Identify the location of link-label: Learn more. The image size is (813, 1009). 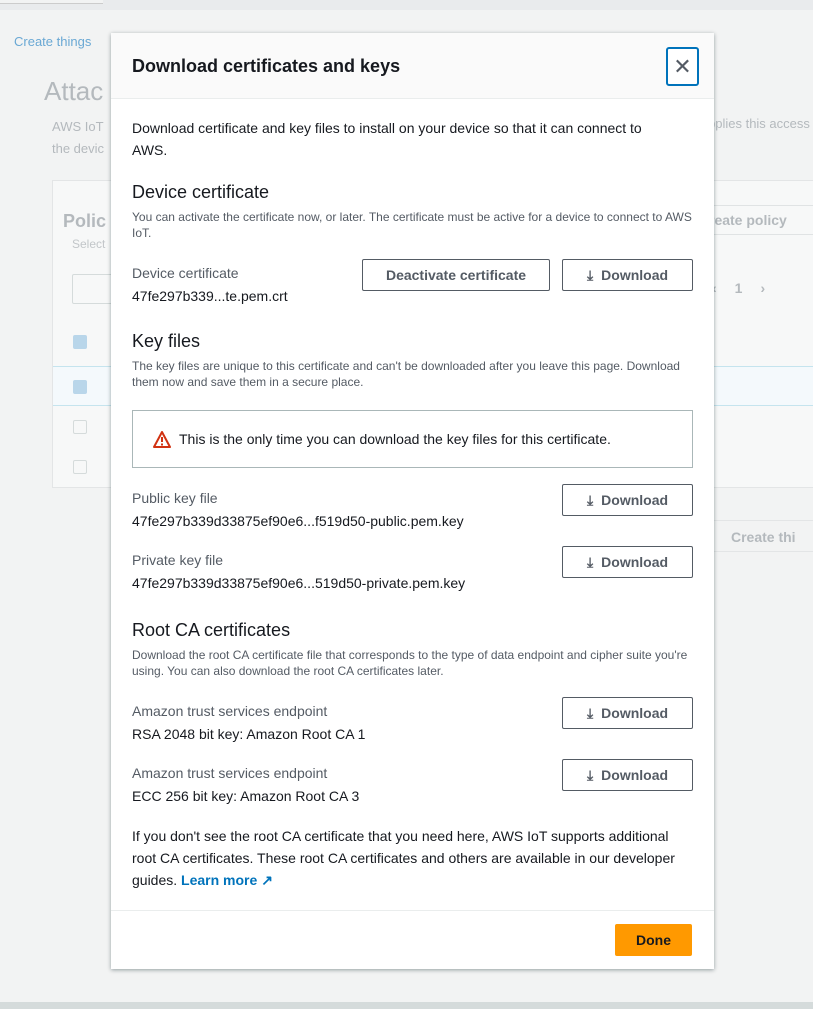
(219, 880).